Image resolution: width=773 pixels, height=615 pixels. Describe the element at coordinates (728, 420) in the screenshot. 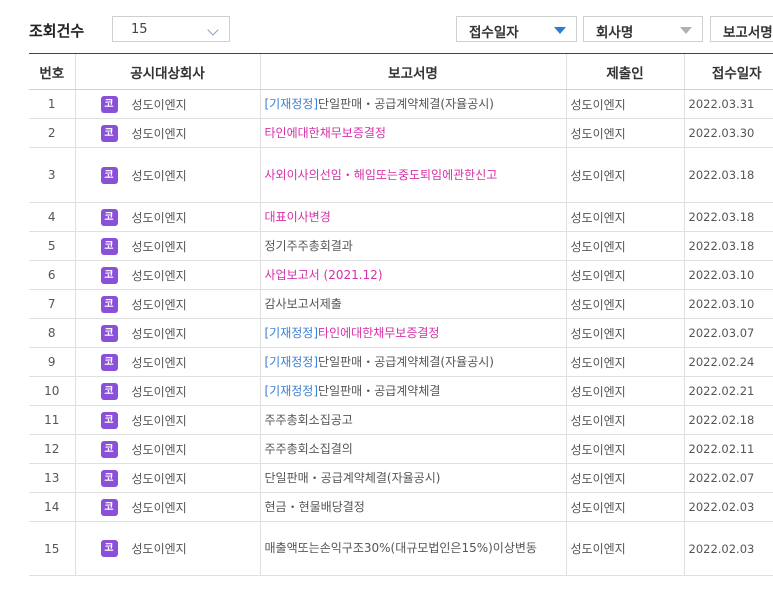

I see `date-cell: 2022.02.18` at that location.